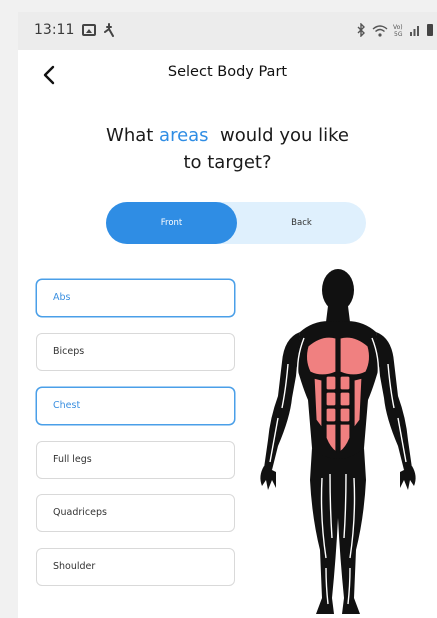 The height and width of the screenshot is (618, 437). What do you see at coordinates (54, 30) in the screenshot?
I see `status-time: 13:11` at bounding box center [54, 30].